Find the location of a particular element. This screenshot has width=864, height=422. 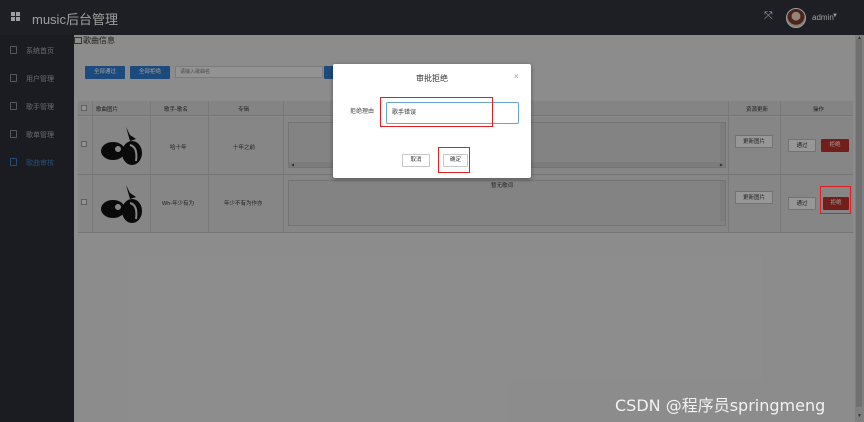

watermark: CSDN @程序员springmeng is located at coordinates (720, 405).